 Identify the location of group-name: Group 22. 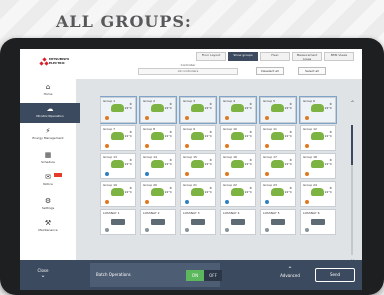
(230, 185).